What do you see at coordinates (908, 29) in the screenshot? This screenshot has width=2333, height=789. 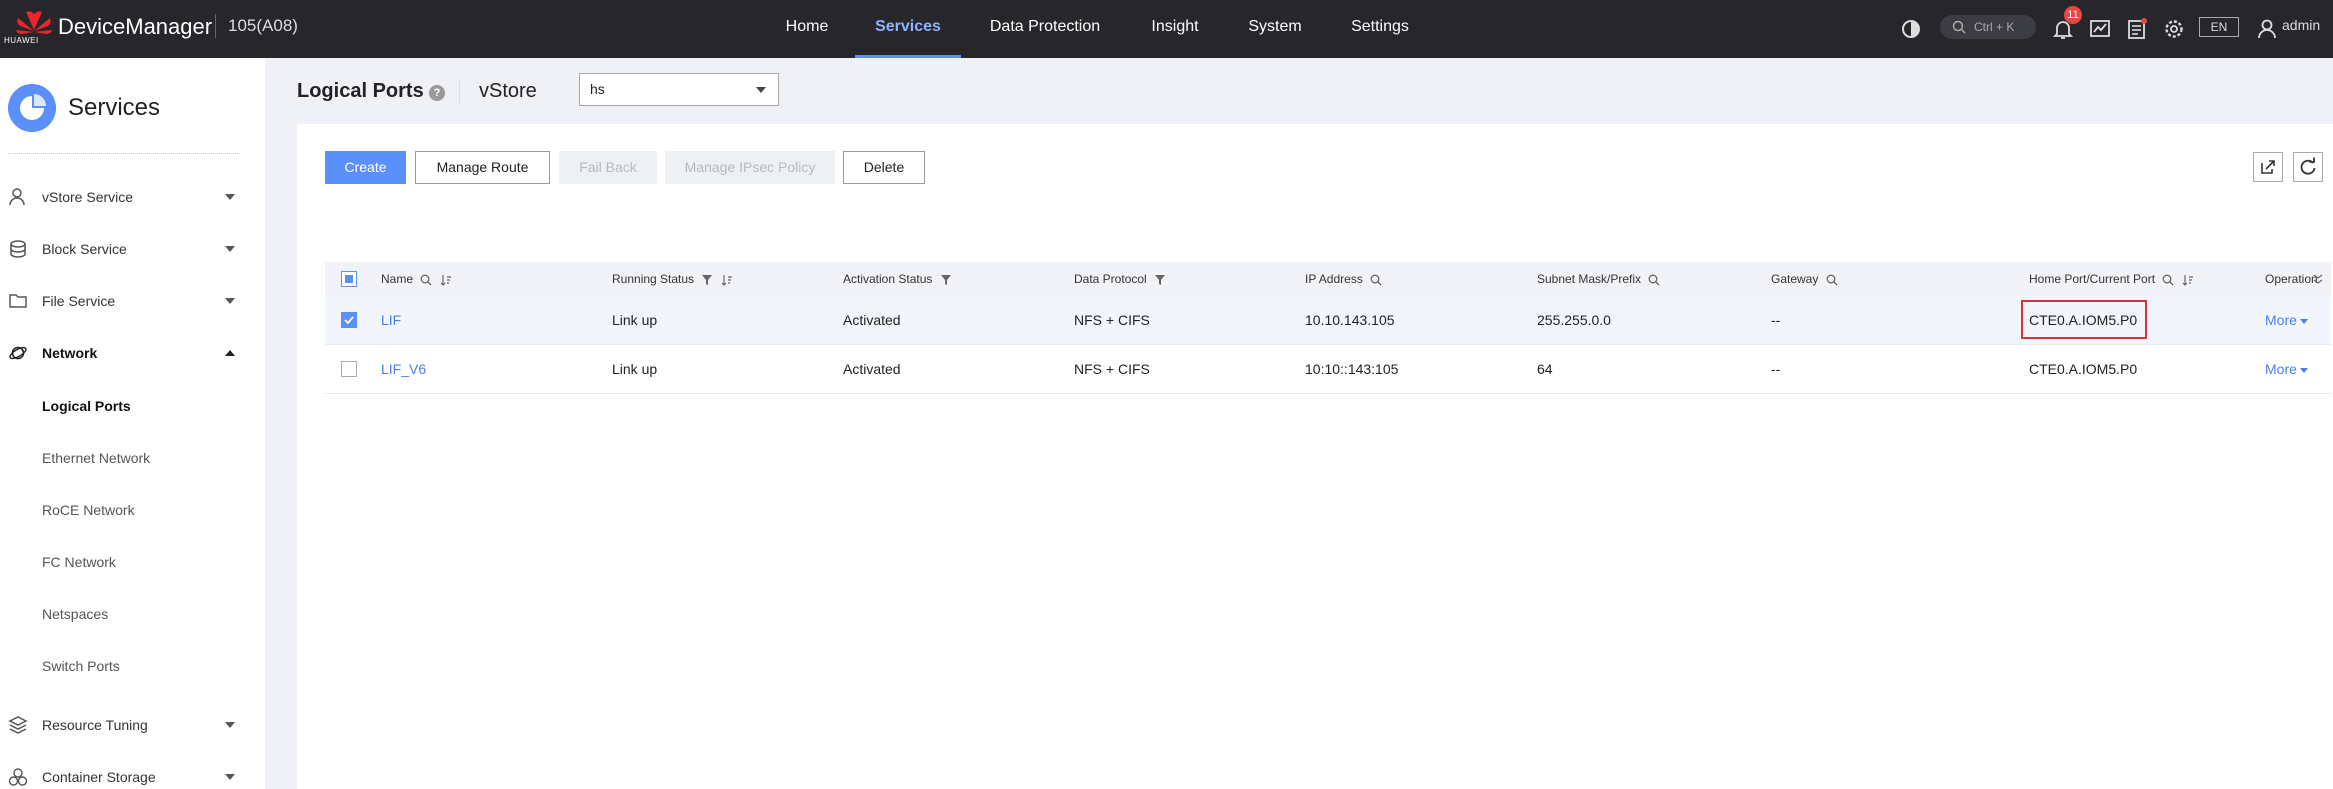 I see `nav-services: Services` at bounding box center [908, 29].